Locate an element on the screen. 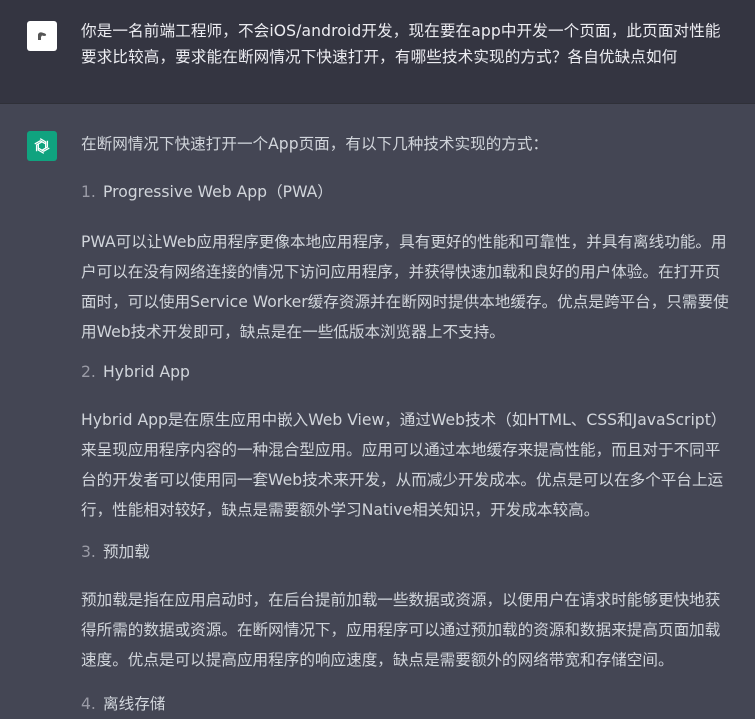  list-item-number: 1. is located at coordinates (88, 192).